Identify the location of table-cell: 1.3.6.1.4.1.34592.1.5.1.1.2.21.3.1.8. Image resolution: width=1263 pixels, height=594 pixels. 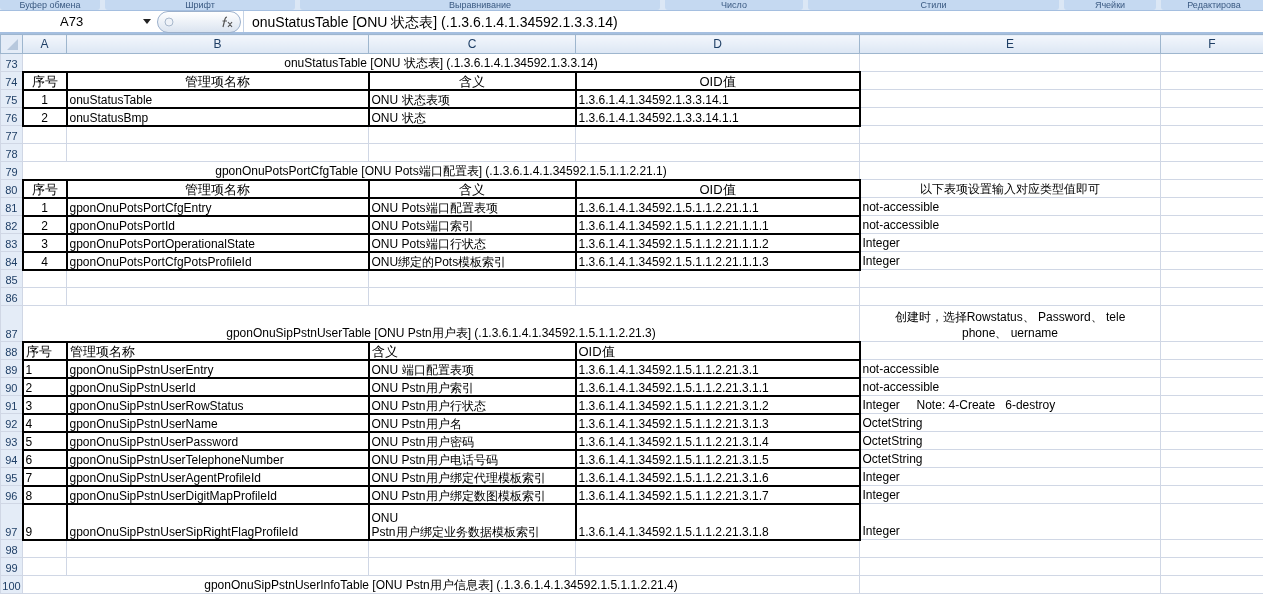
(673, 531).